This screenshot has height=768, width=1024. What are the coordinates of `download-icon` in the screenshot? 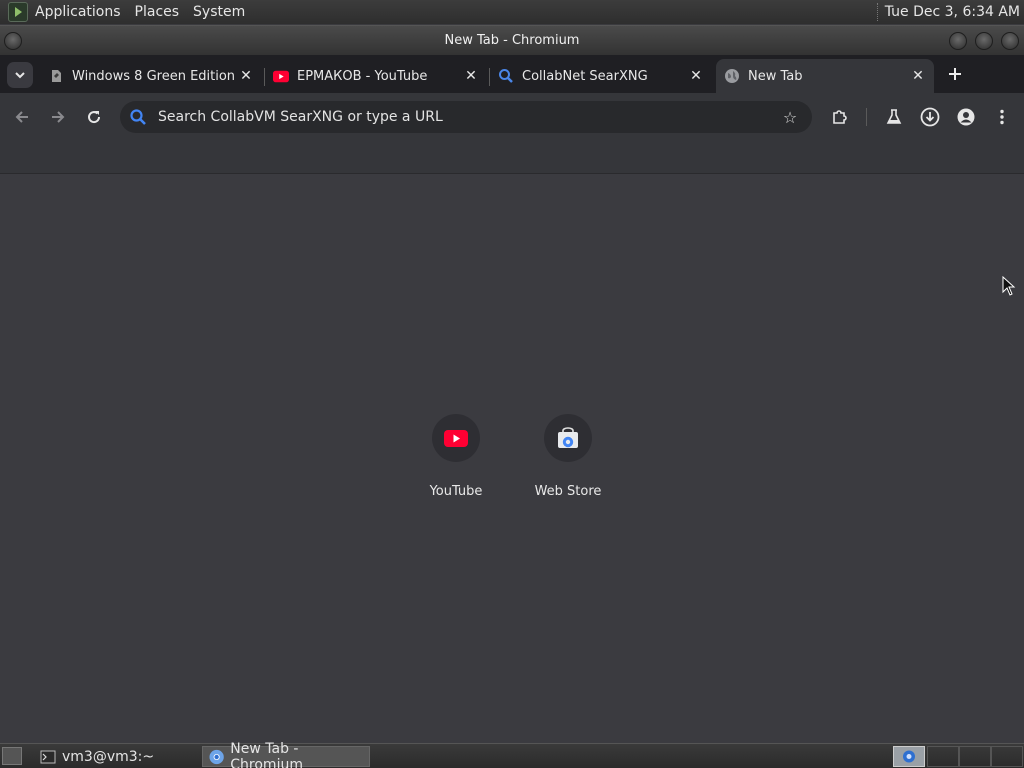 It's located at (930, 117).